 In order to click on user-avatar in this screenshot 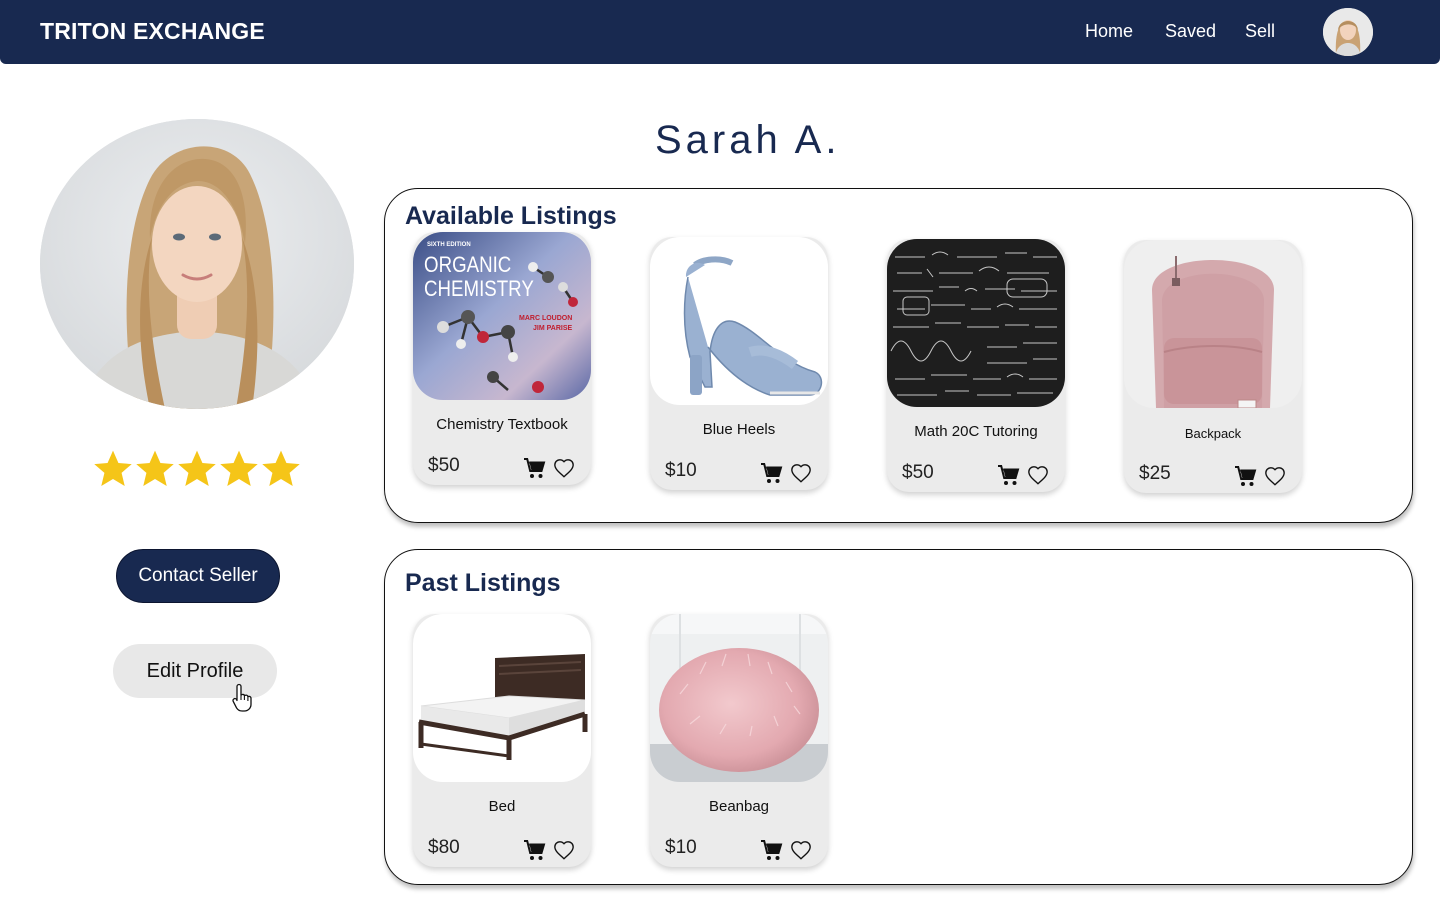, I will do `click(1348, 32)`.